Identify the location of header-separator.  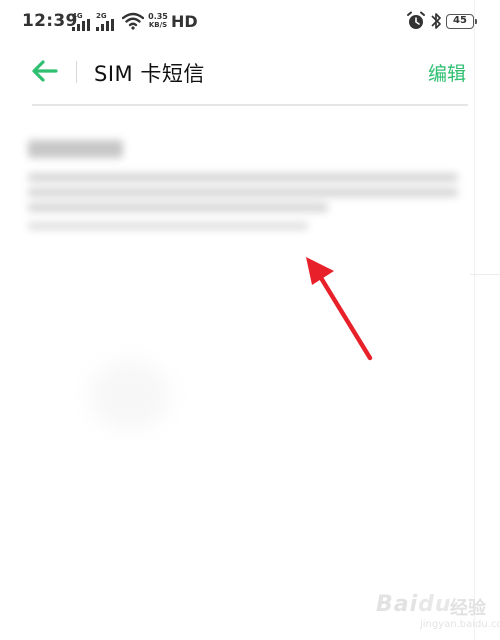
(250, 105).